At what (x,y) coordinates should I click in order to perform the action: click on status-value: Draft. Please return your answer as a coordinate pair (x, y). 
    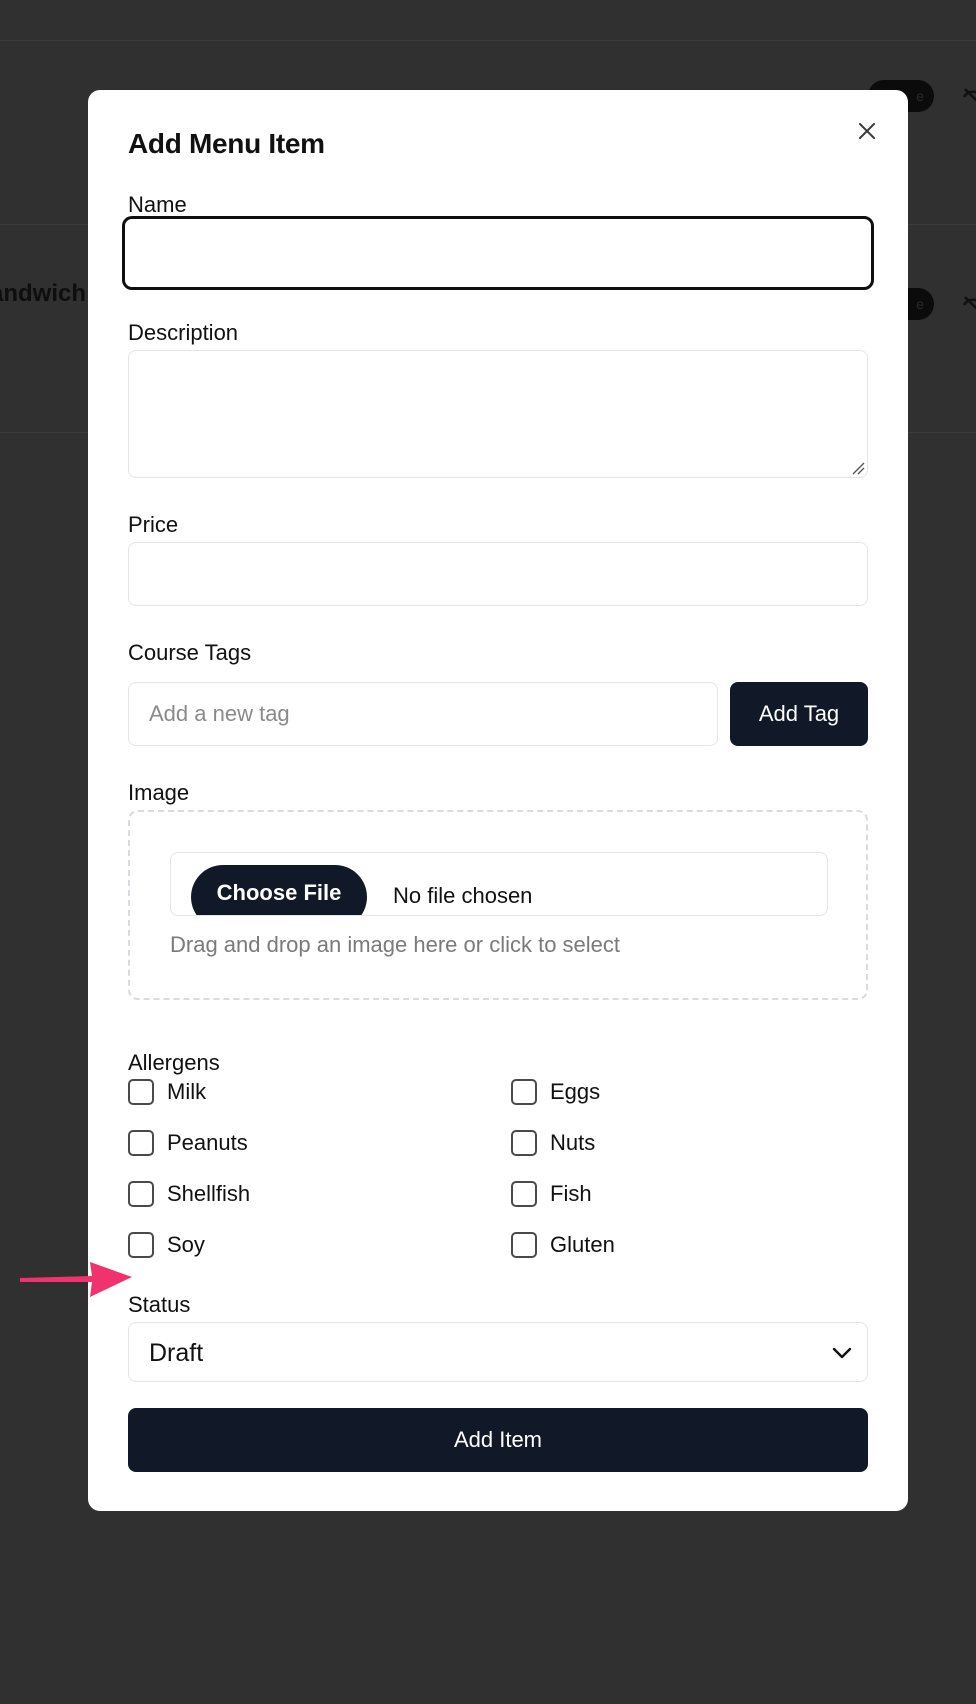
    Looking at the image, I should click on (176, 1353).